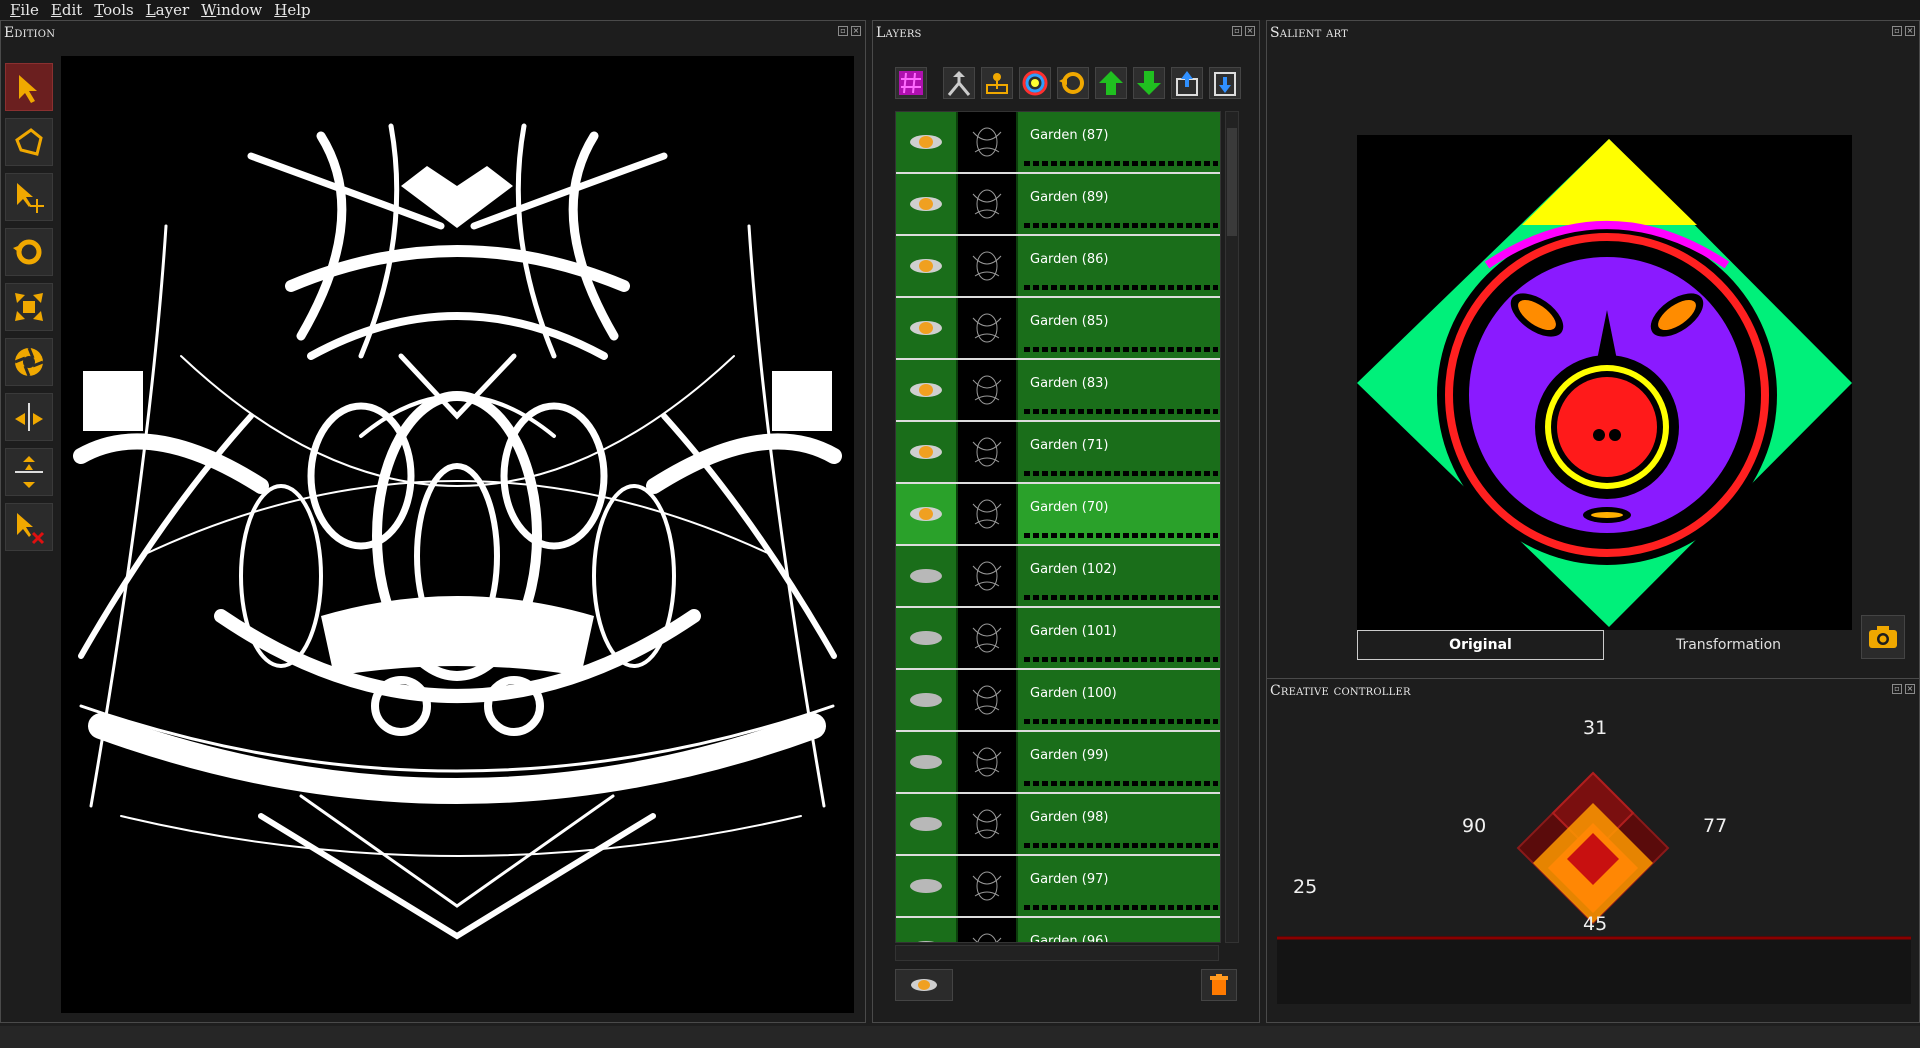 The image size is (1920, 1048). What do you see at coordinates (1119, 930) in the screenshot?
I see `layer-name-cell: Garden (96)` at bounding box center [1119, 930].